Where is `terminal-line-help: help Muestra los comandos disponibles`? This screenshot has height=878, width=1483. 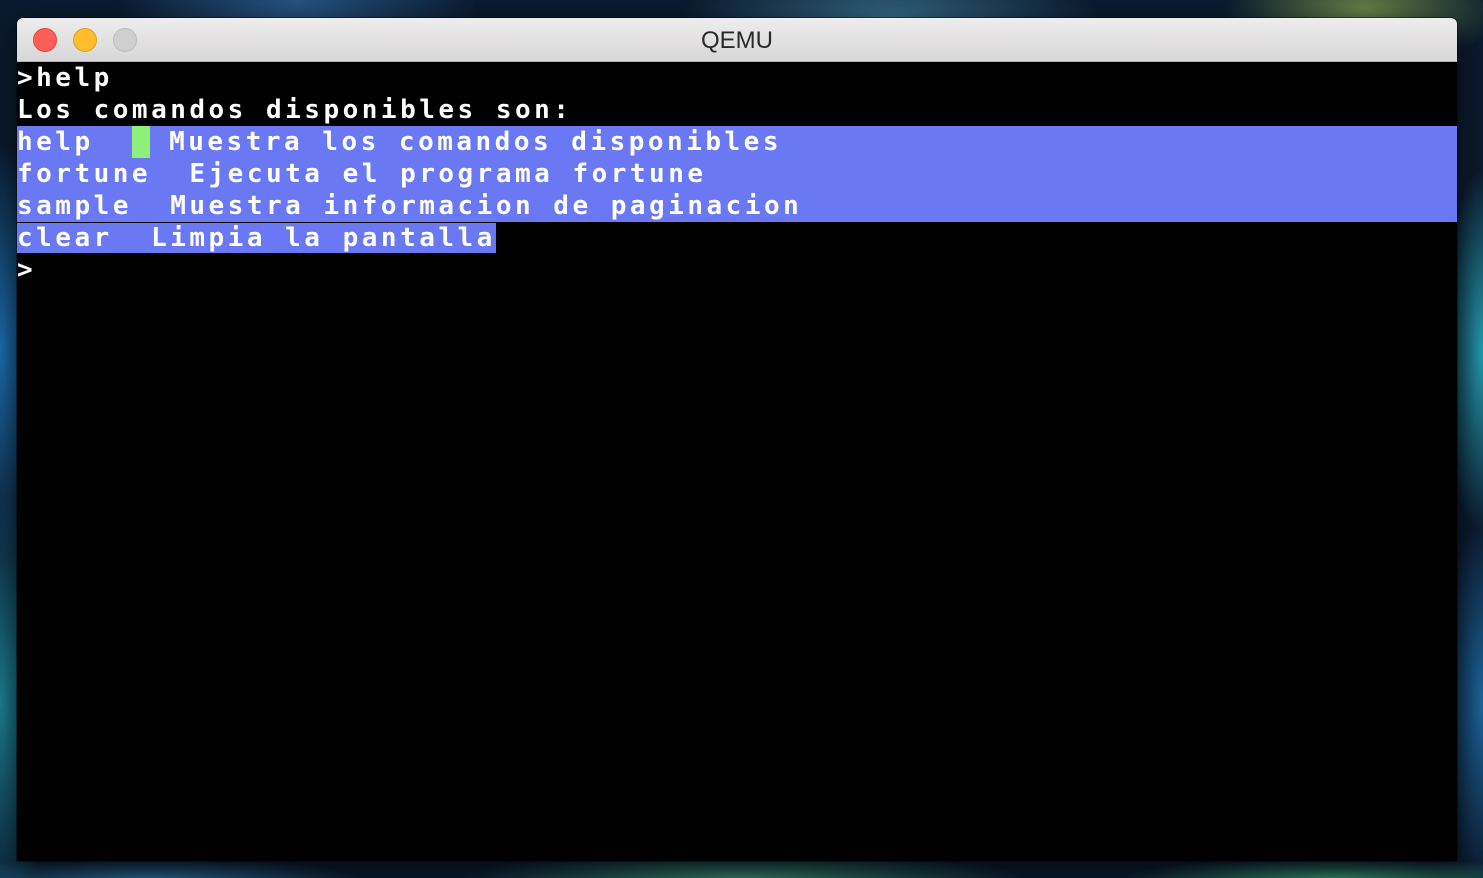
terminal-line-help: help Muestra los comandos disponibles is located at coordinates (737, 142).